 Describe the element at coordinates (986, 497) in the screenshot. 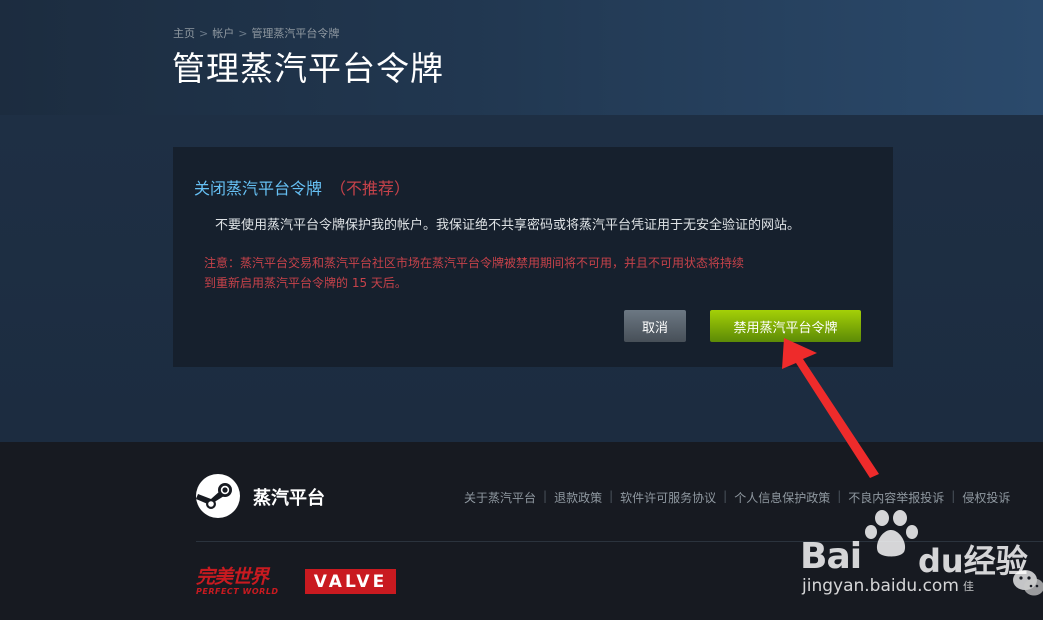

I see `footer-link-infringement: 侵权投诉` at that location.